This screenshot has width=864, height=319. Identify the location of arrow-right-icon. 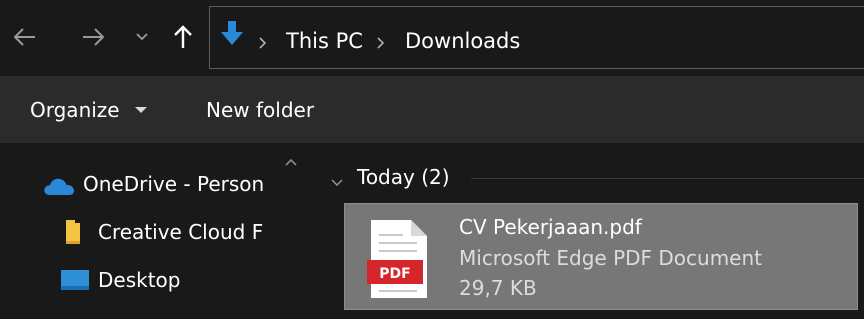
(94, 37).